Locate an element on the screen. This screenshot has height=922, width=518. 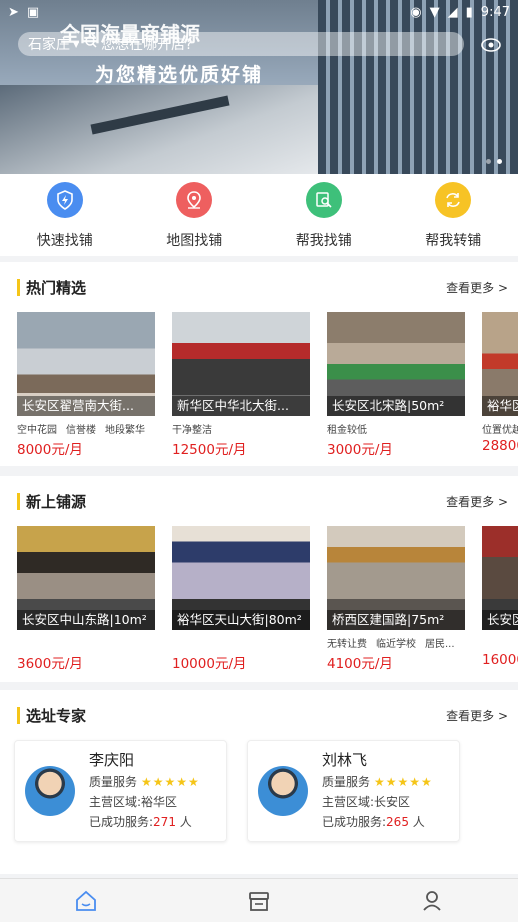
shop-card: 长安区翟营南大街... 空中花园 信誉楼 地段繁华 8000元/月 is located at coordinates (86, 387).